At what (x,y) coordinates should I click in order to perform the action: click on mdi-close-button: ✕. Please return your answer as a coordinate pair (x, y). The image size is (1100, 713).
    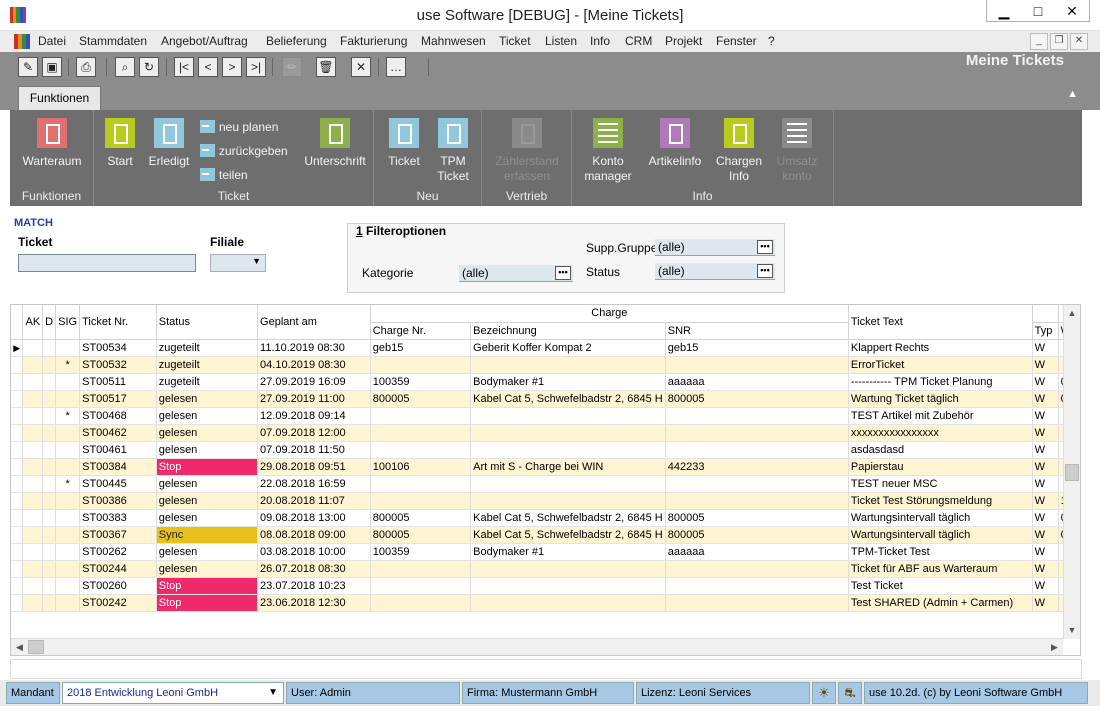
    Looking at the image, I should click on (1079, 41).